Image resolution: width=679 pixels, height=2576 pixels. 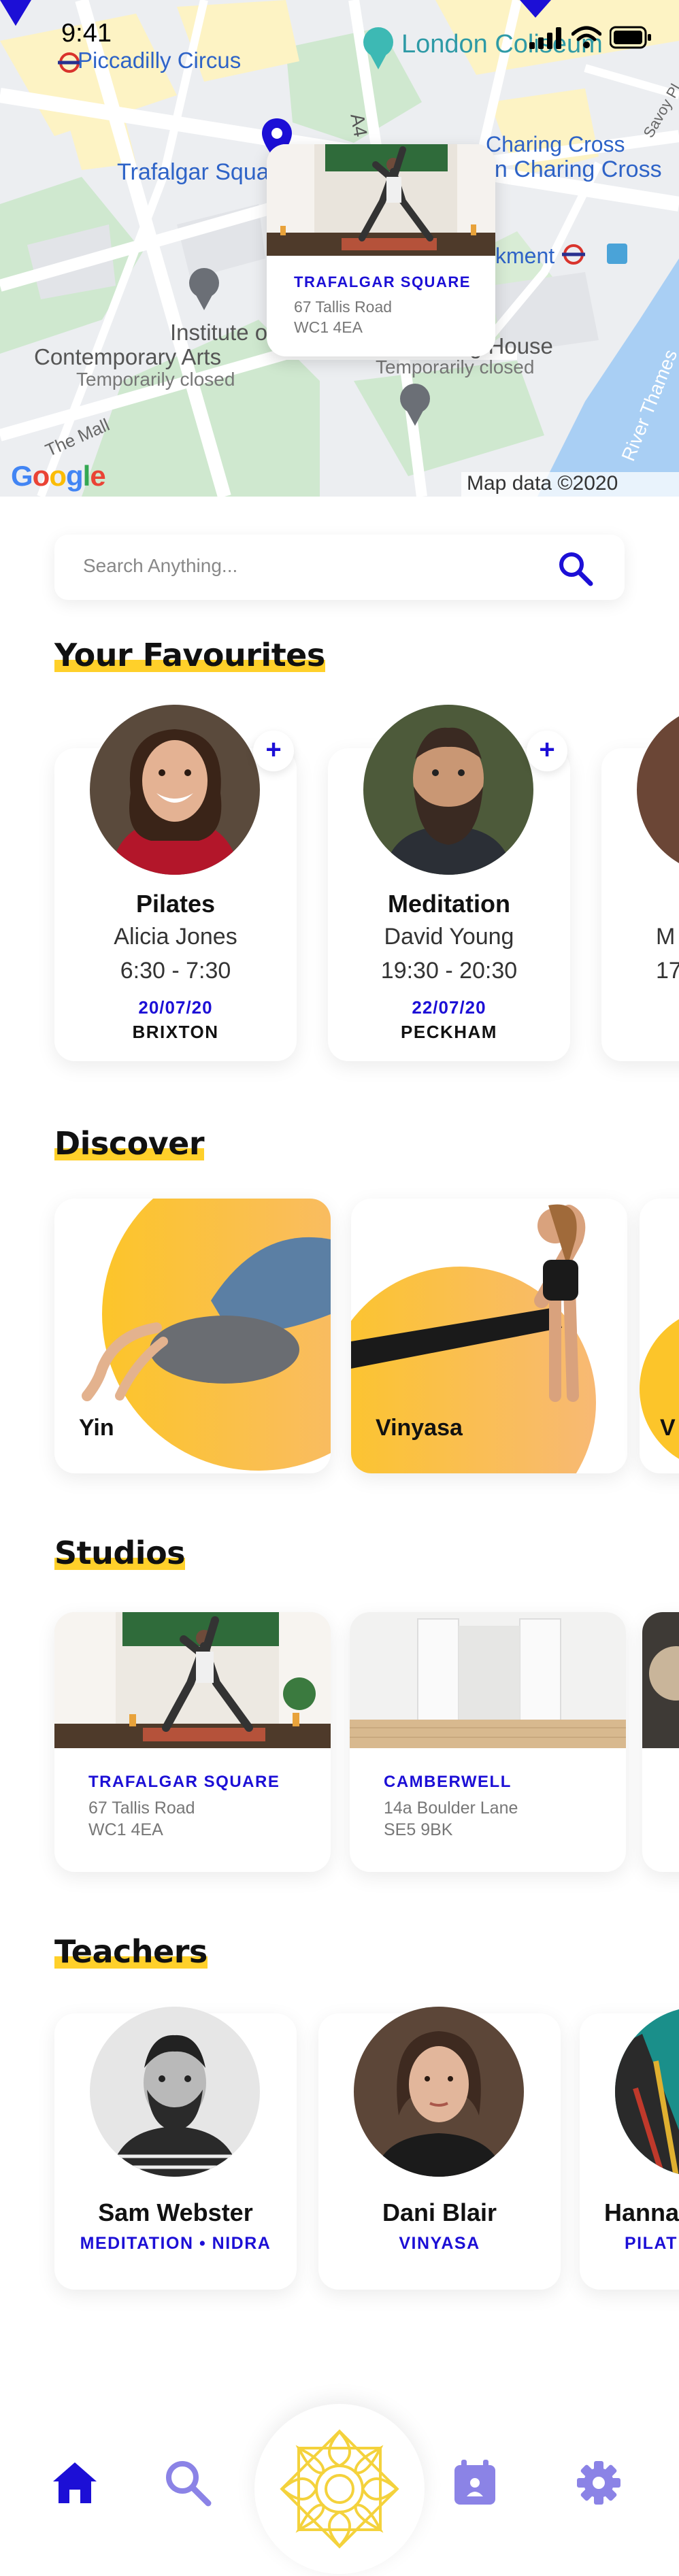 What do you see at coordinates (570, 484) in the screenshot?
I see `map-credit: Map data ©2020 Google` at bounding box center [570, 484].